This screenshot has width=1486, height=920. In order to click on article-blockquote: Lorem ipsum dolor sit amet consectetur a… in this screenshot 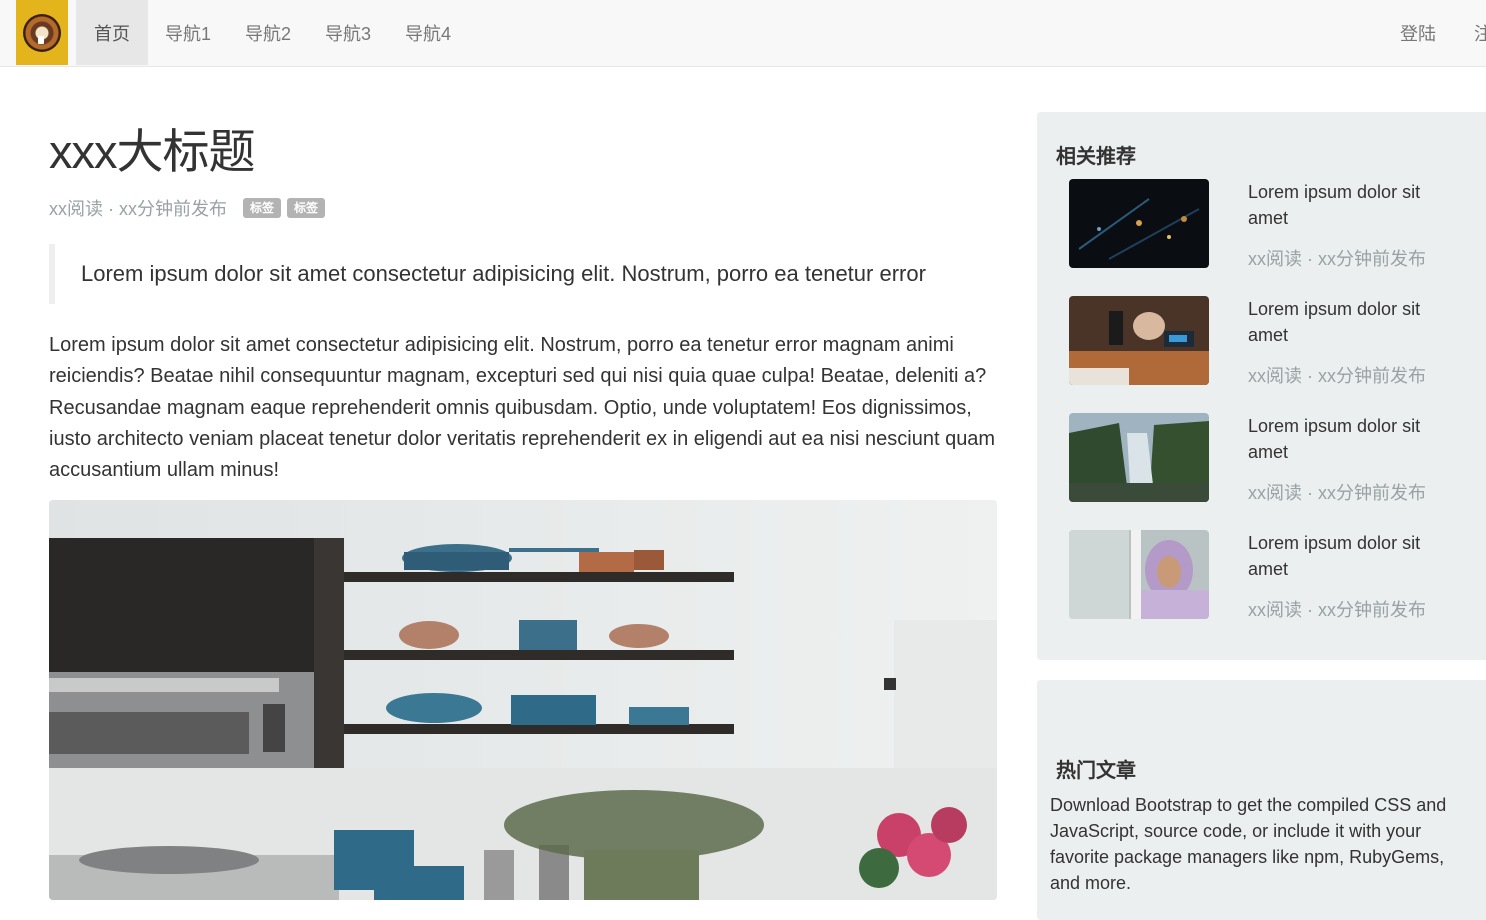, I will do `click(523, 274)`.